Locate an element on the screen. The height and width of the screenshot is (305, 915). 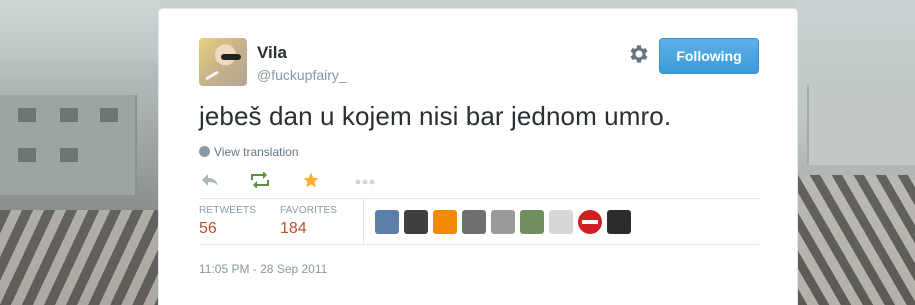
view-translation-link: View translation is located at coordinates (249, 152).